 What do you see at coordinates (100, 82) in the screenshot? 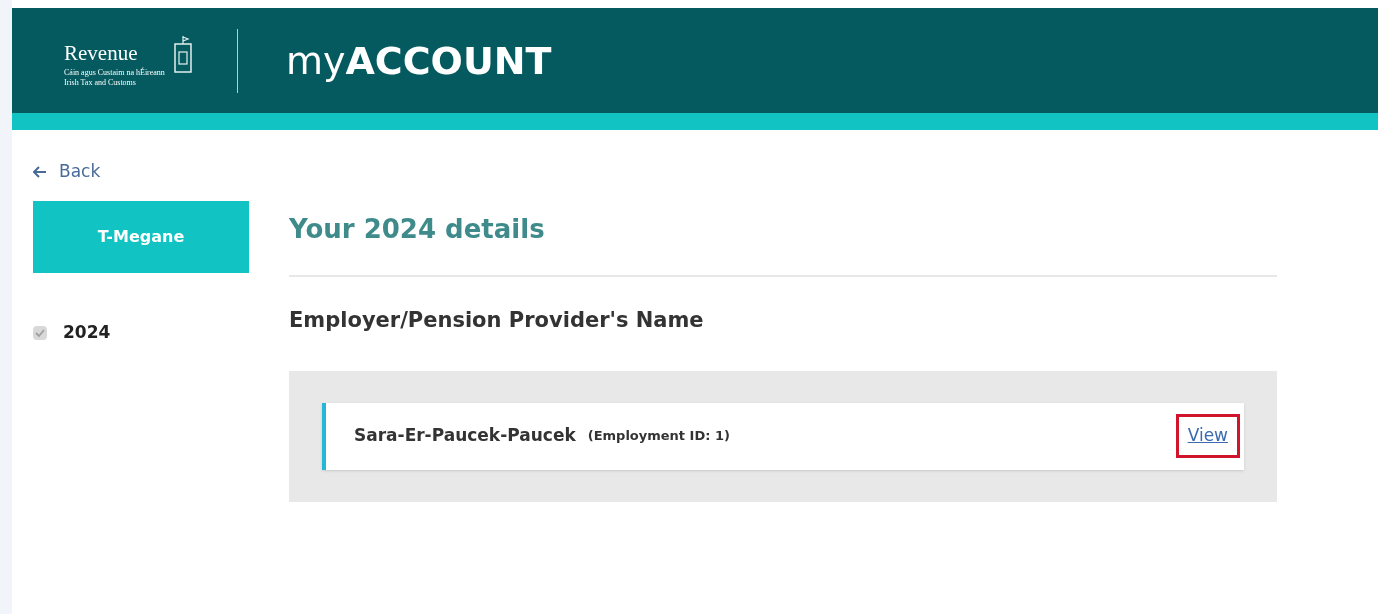
I see `logo-english-line: Irish Tax and Customs` at bounding box center [100, 82].